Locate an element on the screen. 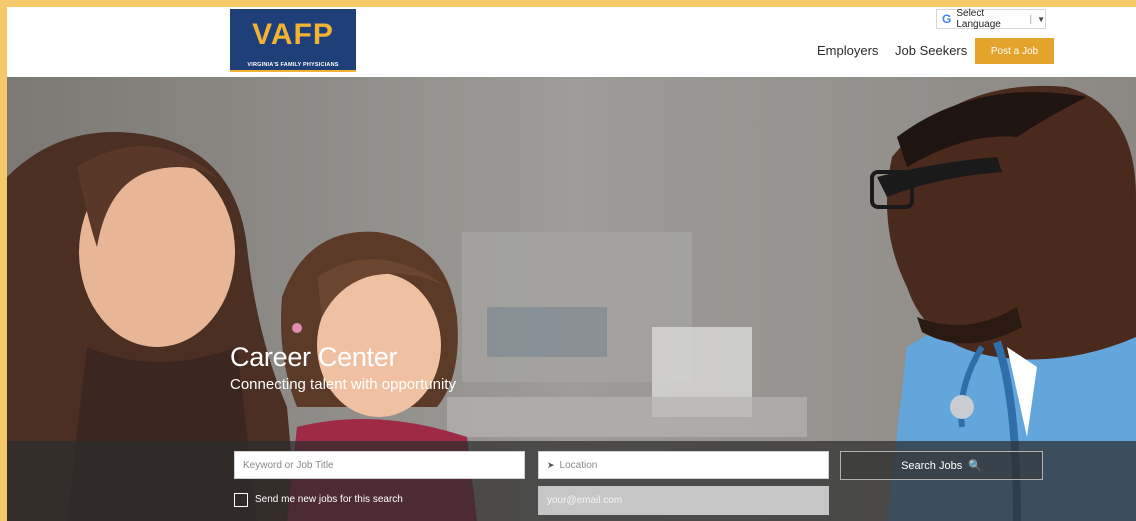  location-placeholder: Location is located at coordinates (578, 465).